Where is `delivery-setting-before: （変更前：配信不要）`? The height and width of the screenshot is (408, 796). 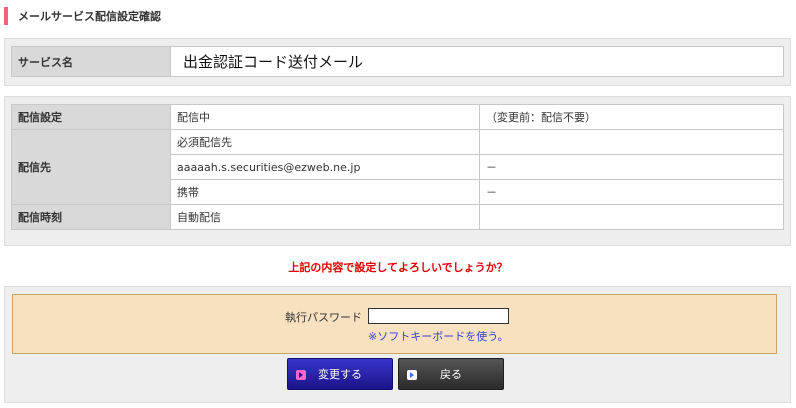 delivery-setting-before: （変更前：配信不要） is located at coordinates (631, 117).